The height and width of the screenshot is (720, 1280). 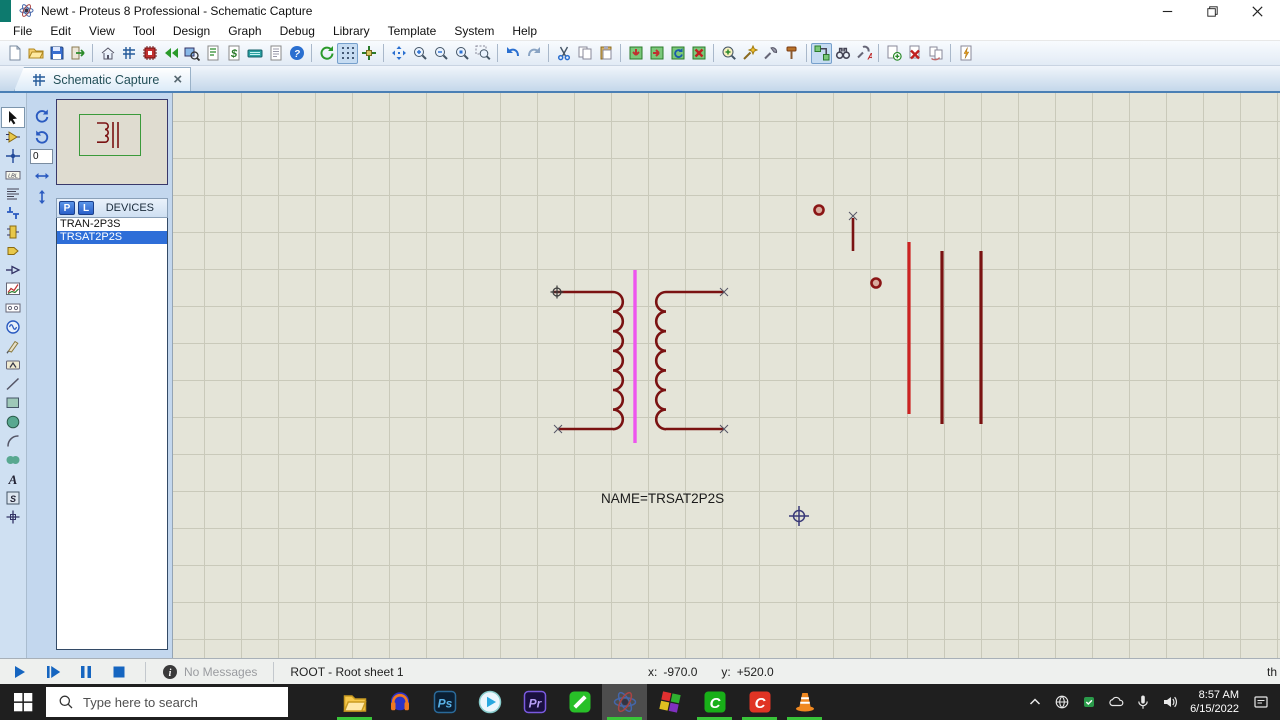 I want to click on menu-edit: Edit, so click(x=60, y=31).